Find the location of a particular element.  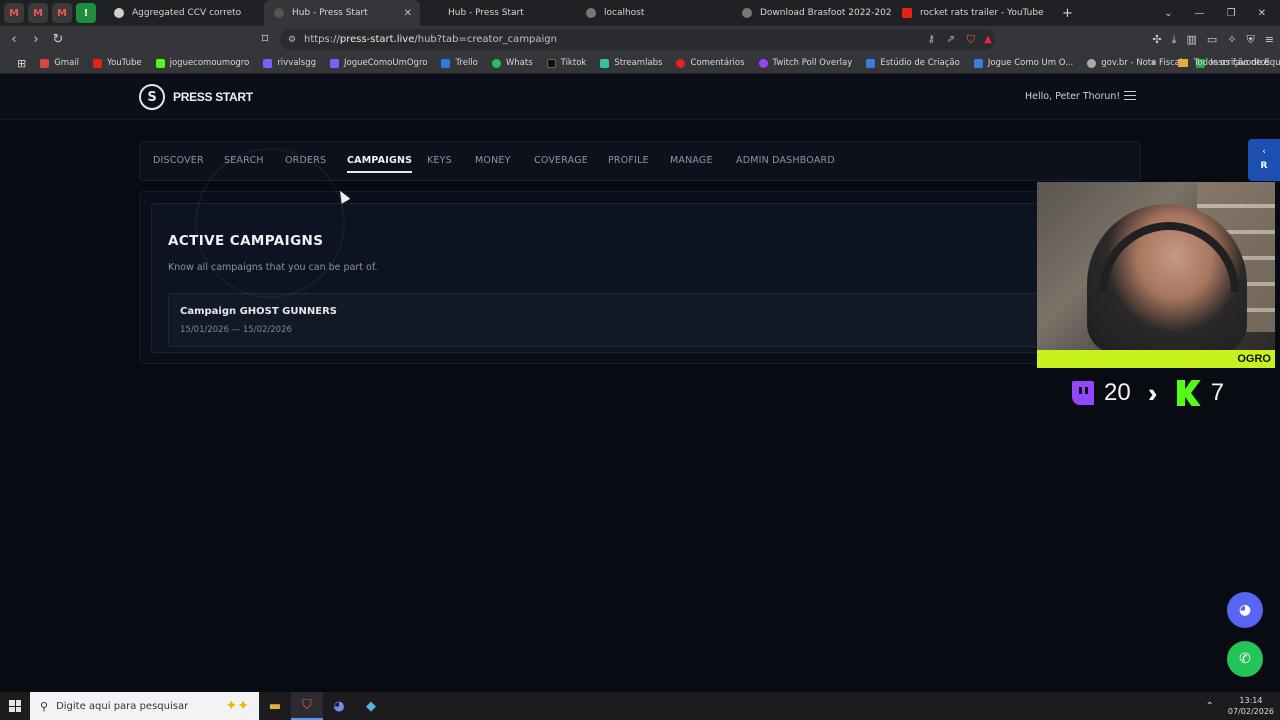

press-start-logo: S PRESS START is located at coordinates (196, 97).